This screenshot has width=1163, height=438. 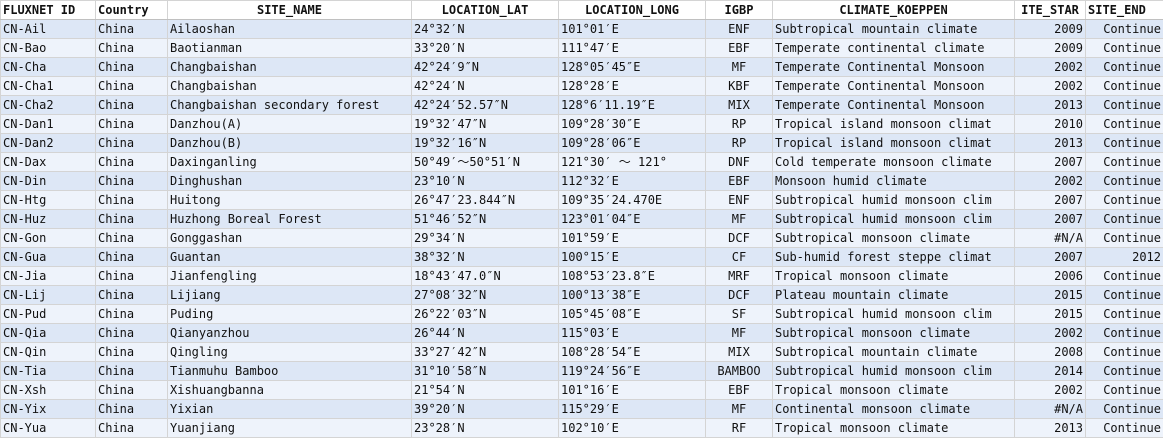 I want to click on cell-site-start: 2010, so click(x=1050, y=124).